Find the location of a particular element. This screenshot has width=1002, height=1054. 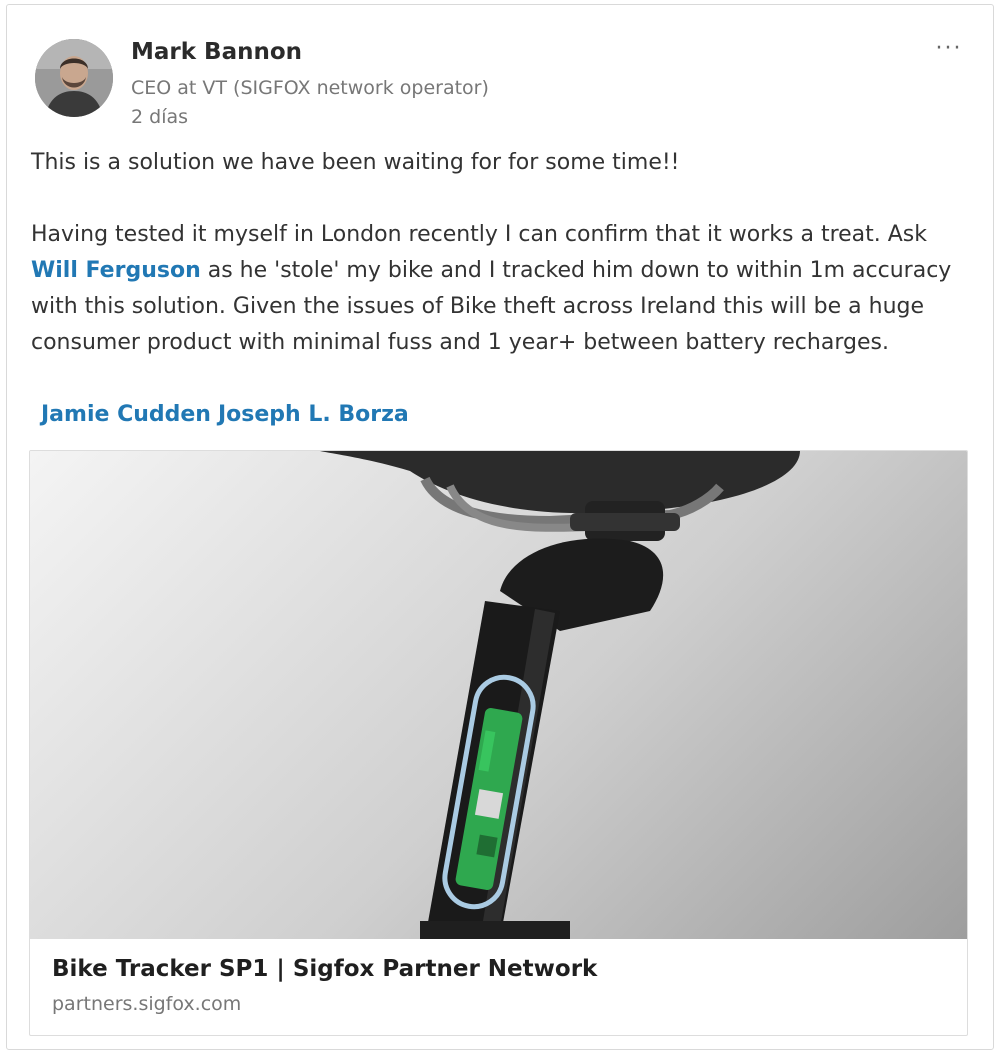

more-options-button: ··· is located at coordinates (949, 49).